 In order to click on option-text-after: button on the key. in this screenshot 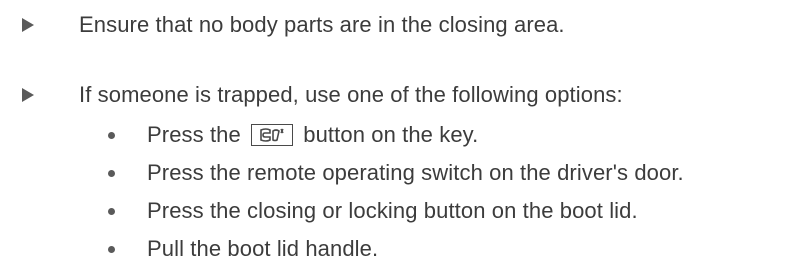, I will do `click(388, 134)`.